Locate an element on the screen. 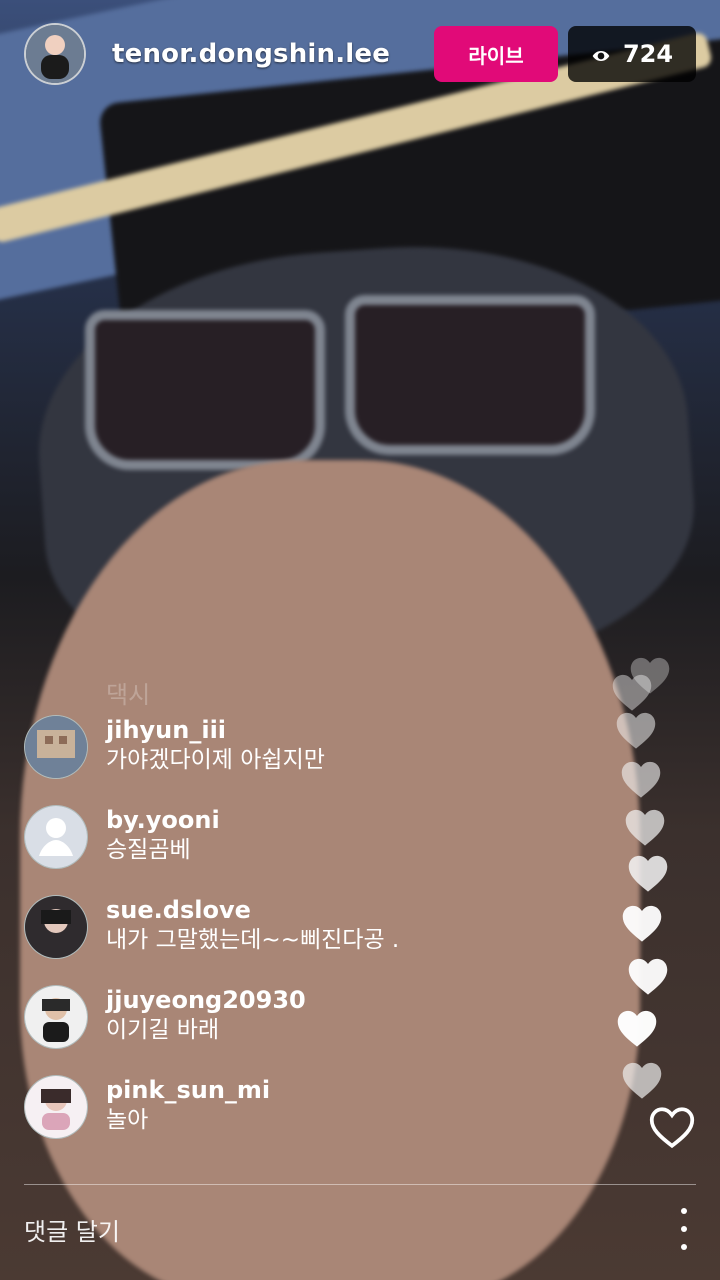  comment-item: by.yooni 승질곰베 is located at coordinates (304, 850).